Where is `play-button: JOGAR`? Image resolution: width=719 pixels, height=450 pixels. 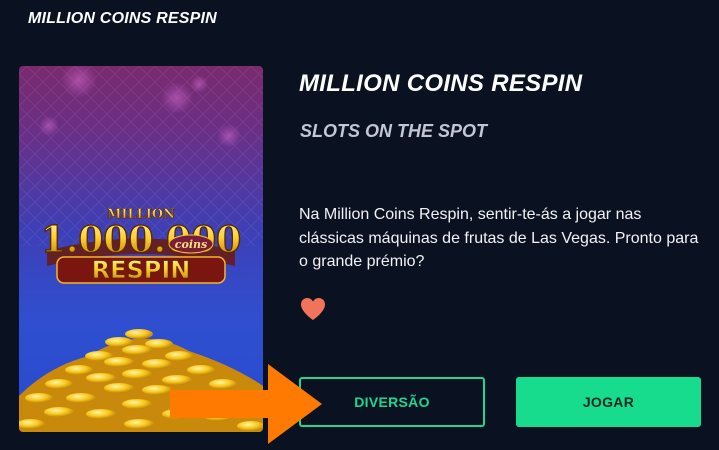
play-button: JOGAR is located at coordinates (608, 402).